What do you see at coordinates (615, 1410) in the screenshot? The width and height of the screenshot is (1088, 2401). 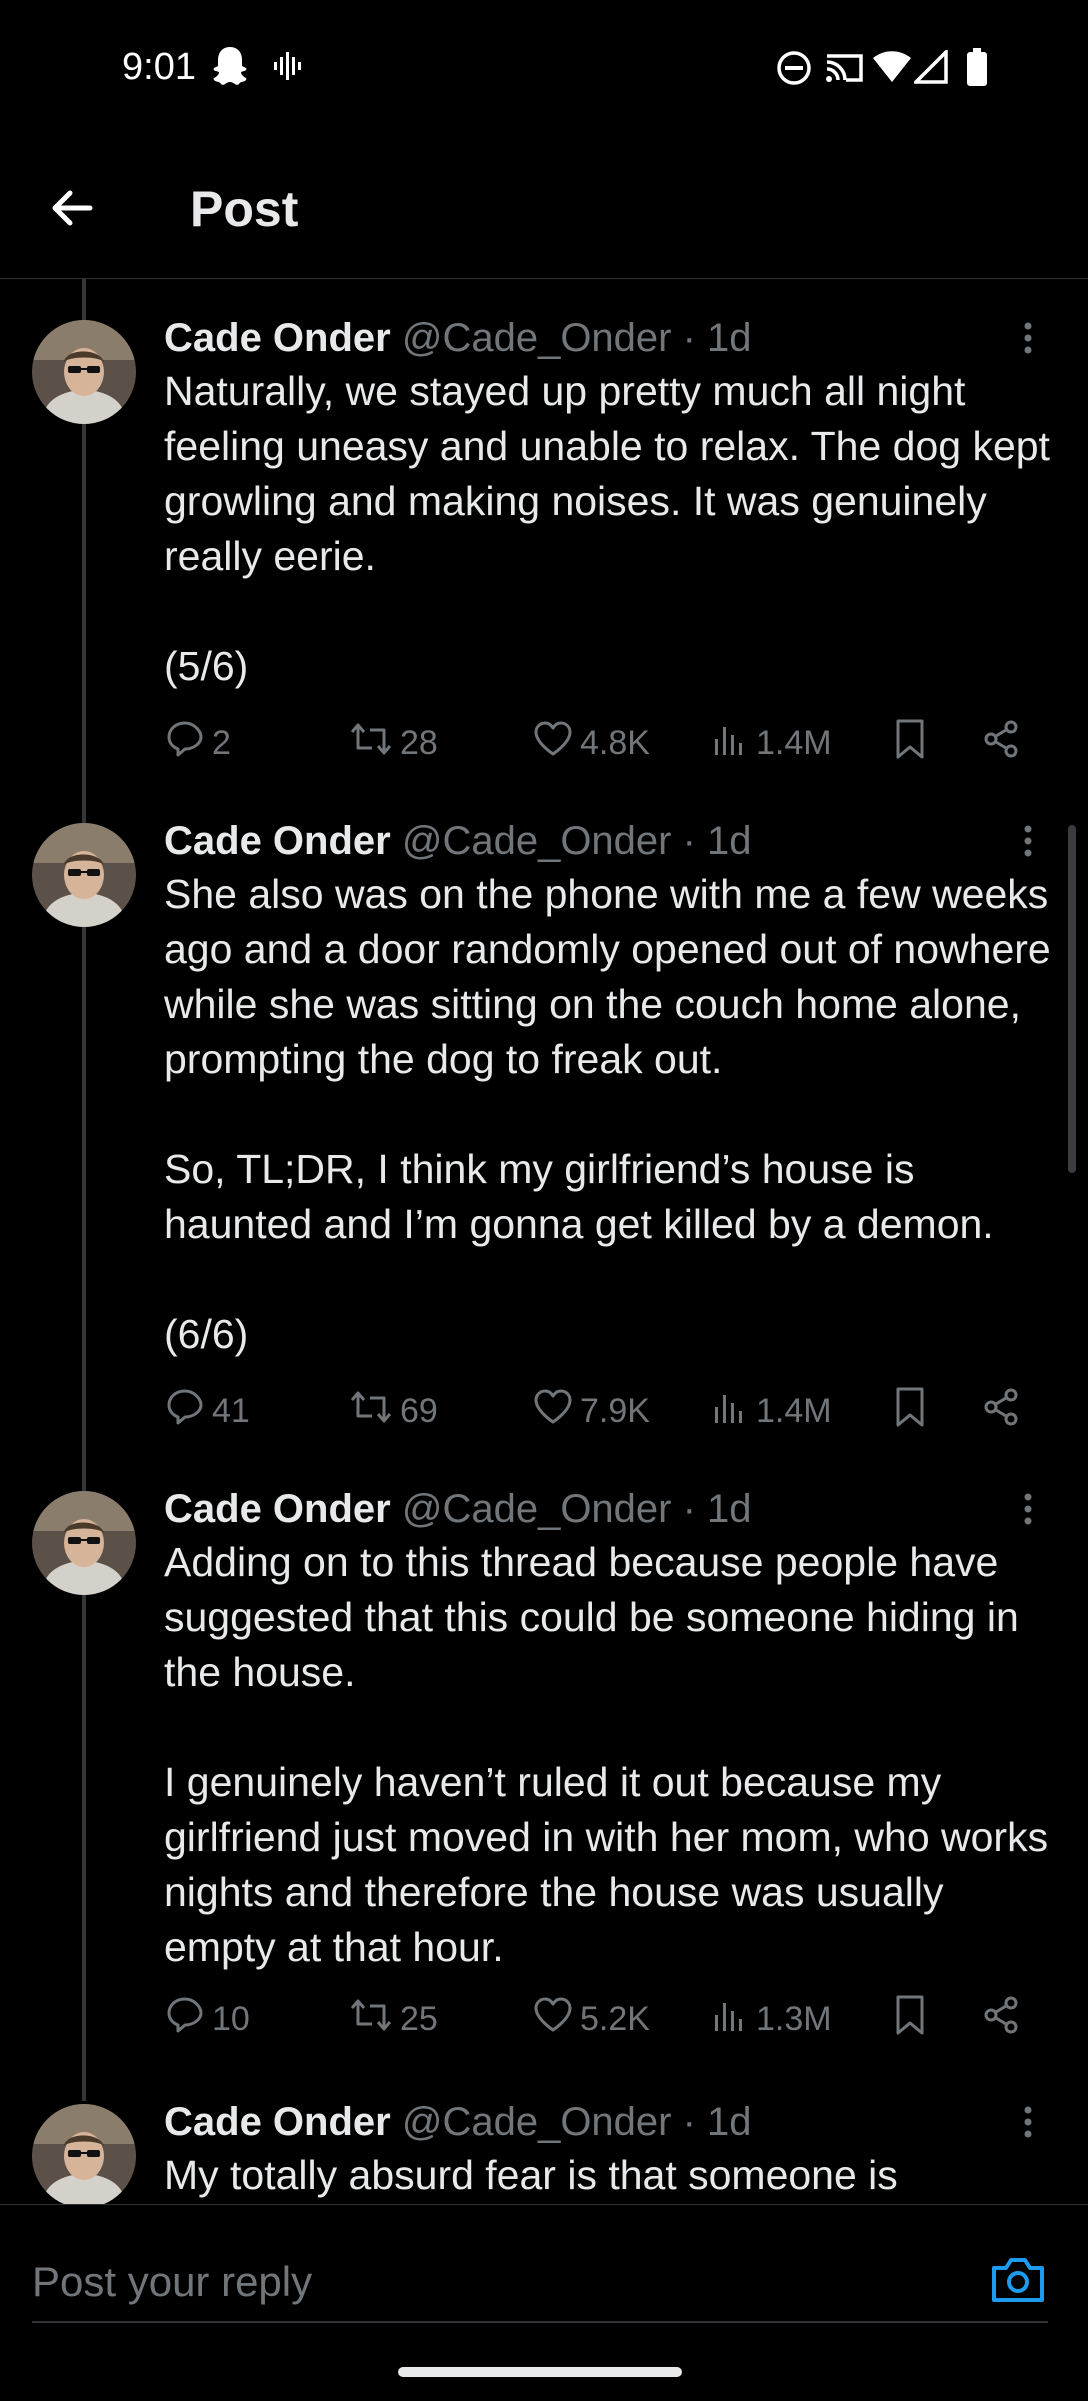 I see `like-count: 7.9K` at bounding box center [615, 1410].